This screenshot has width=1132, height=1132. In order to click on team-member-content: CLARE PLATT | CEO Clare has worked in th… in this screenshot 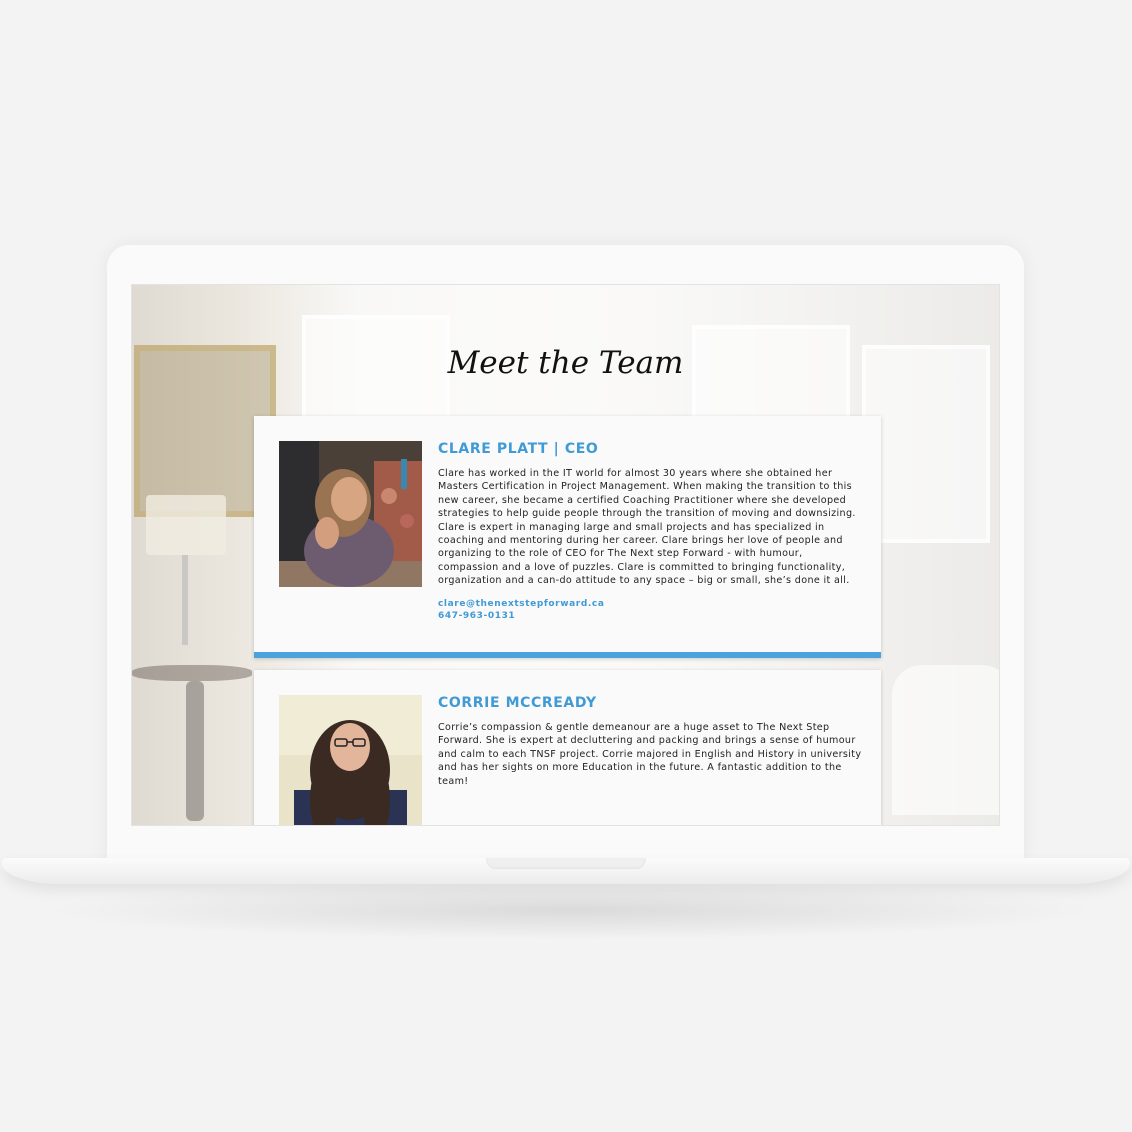, I will do `click(650, 531)`.